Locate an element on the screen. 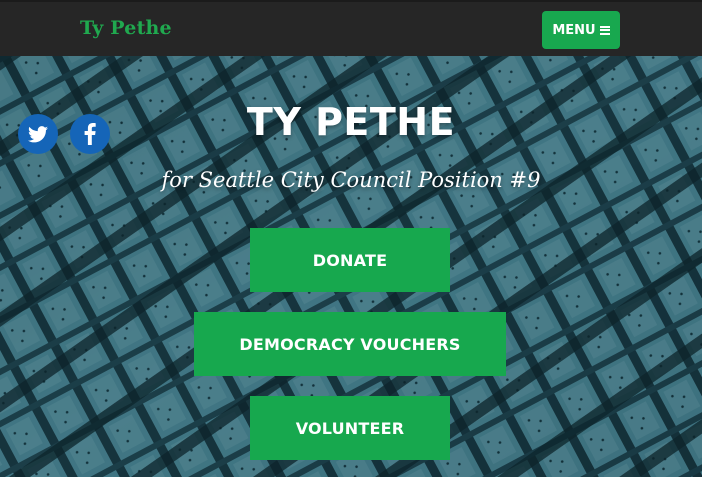 The image size is (702, 477). democracy-vouchers-button: DEMOCRACY VOUCHERS is located at coordinates (350, 344).